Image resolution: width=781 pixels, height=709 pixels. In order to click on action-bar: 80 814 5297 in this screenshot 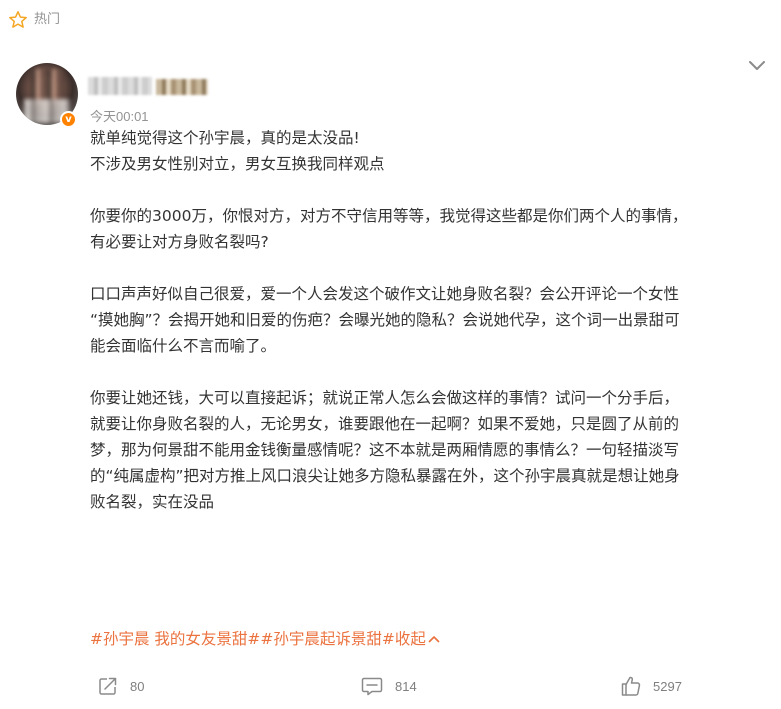, I will do `click(390, 689)`.